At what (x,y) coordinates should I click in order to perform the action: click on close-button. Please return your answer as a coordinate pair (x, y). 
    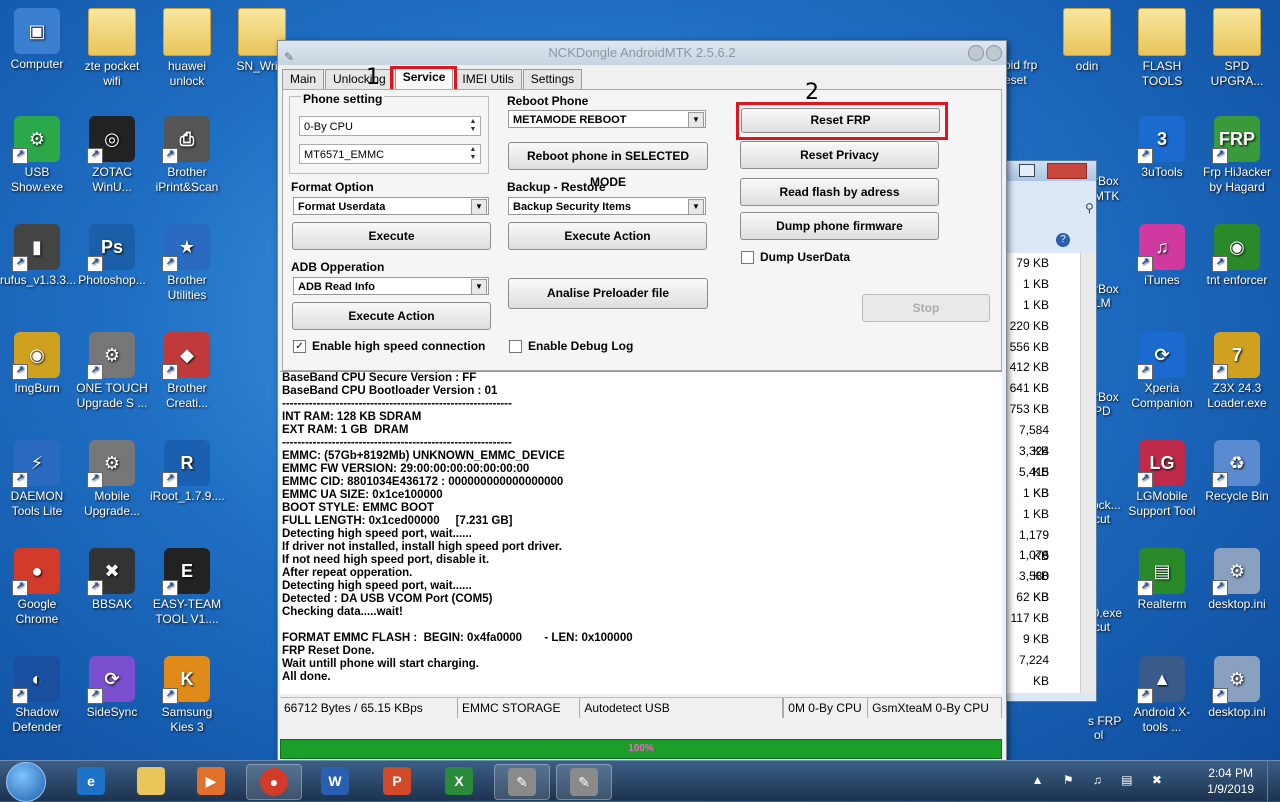
    Looking at the image, I should click on (994, 53).